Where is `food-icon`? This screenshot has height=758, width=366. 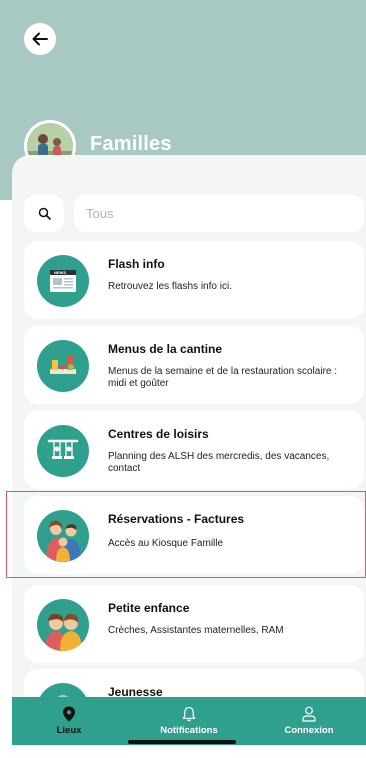 food-icon is located at coordinates (63, 366).